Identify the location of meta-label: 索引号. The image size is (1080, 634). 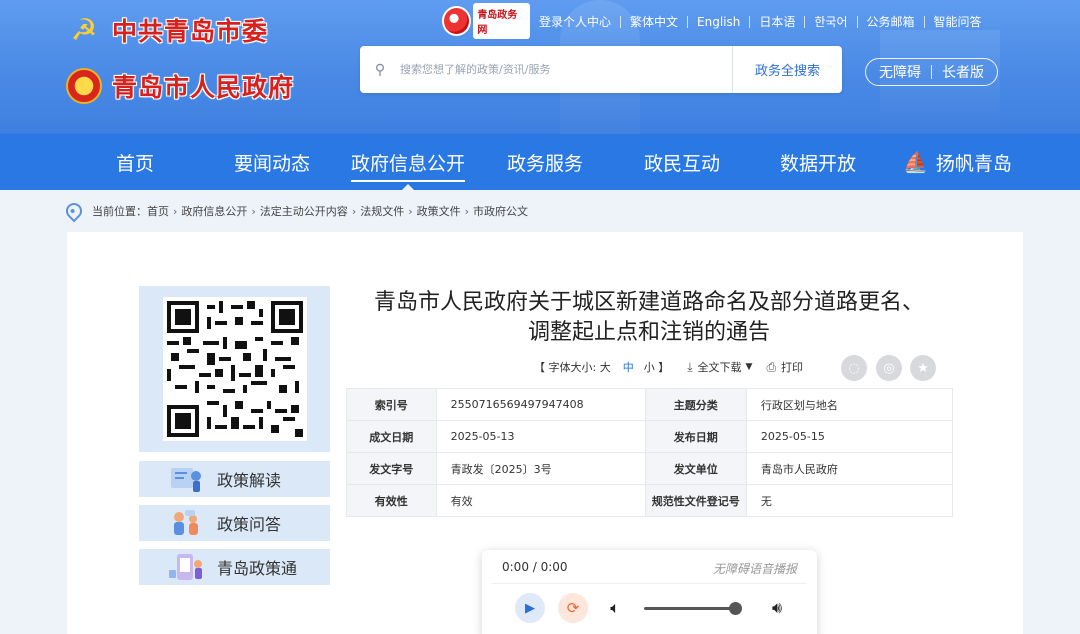
(391, 404).